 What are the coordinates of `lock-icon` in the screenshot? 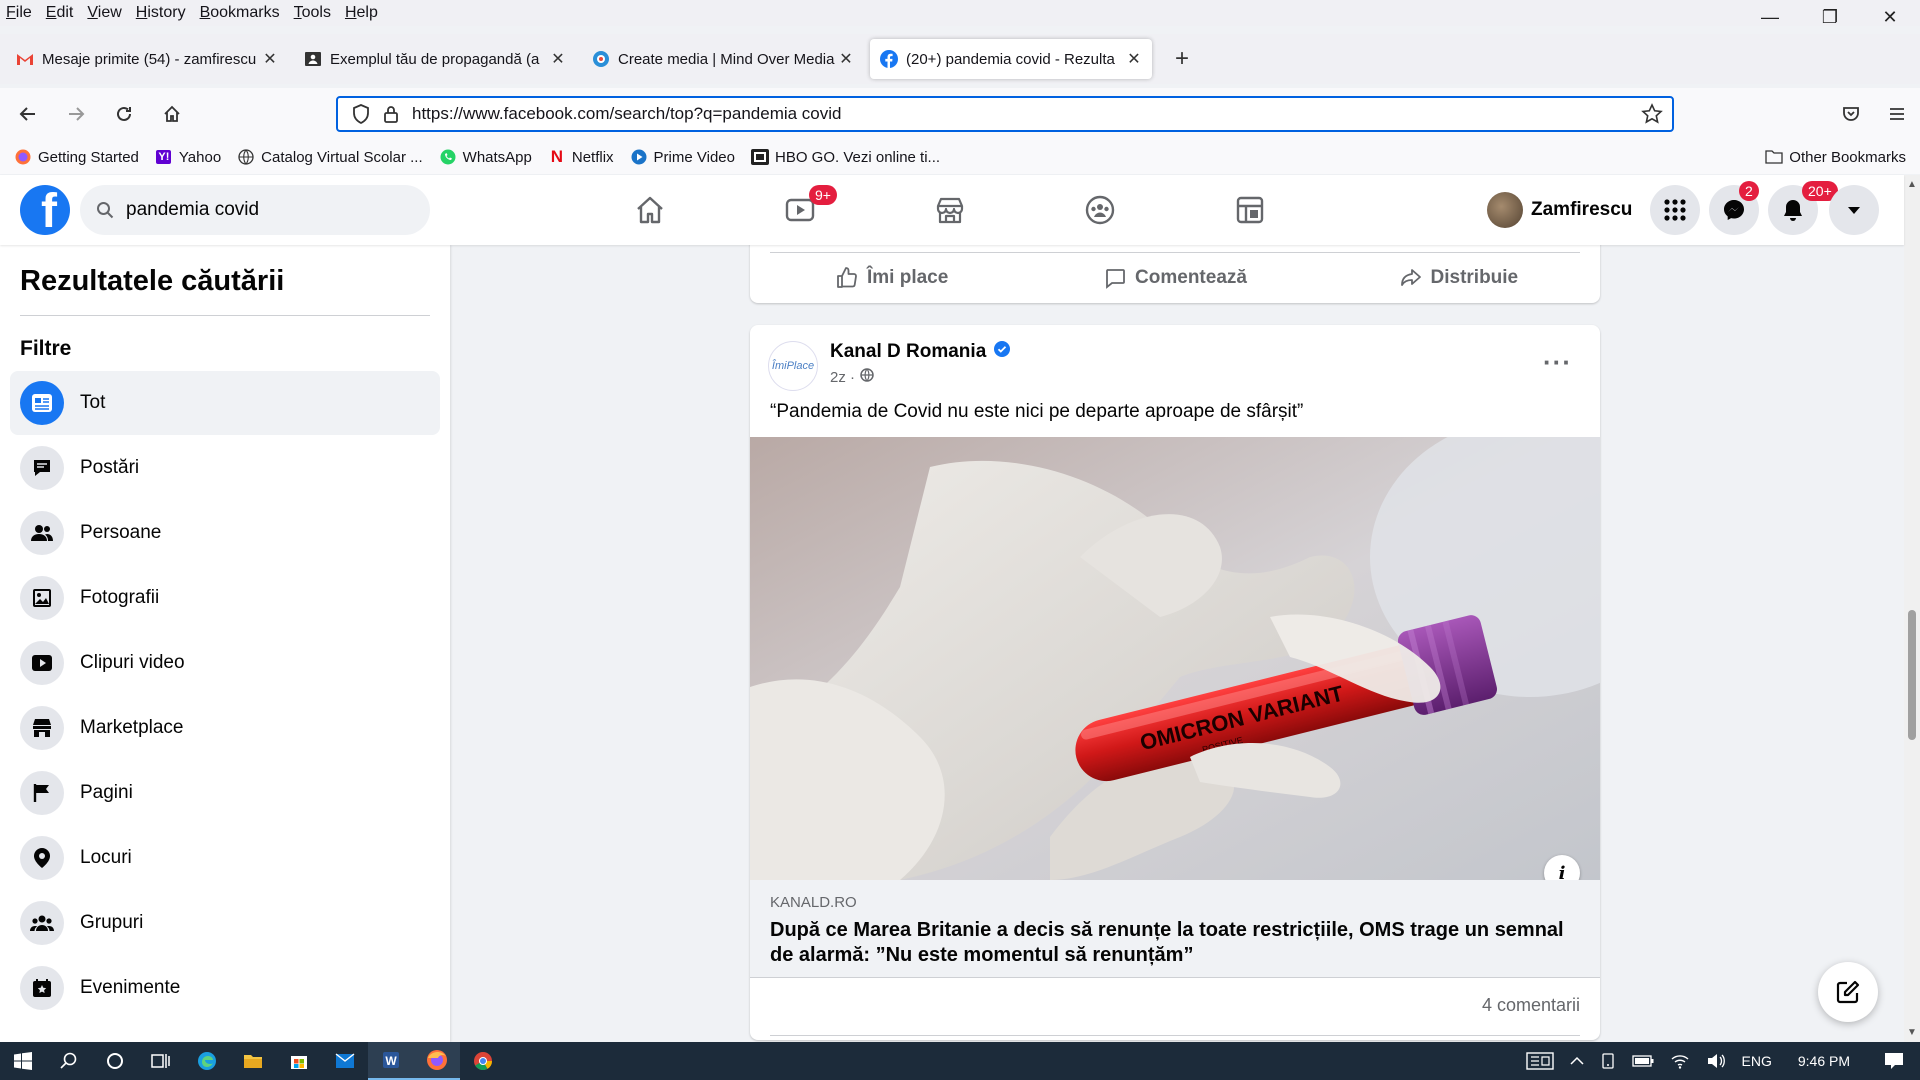 It's located at (391, 114).